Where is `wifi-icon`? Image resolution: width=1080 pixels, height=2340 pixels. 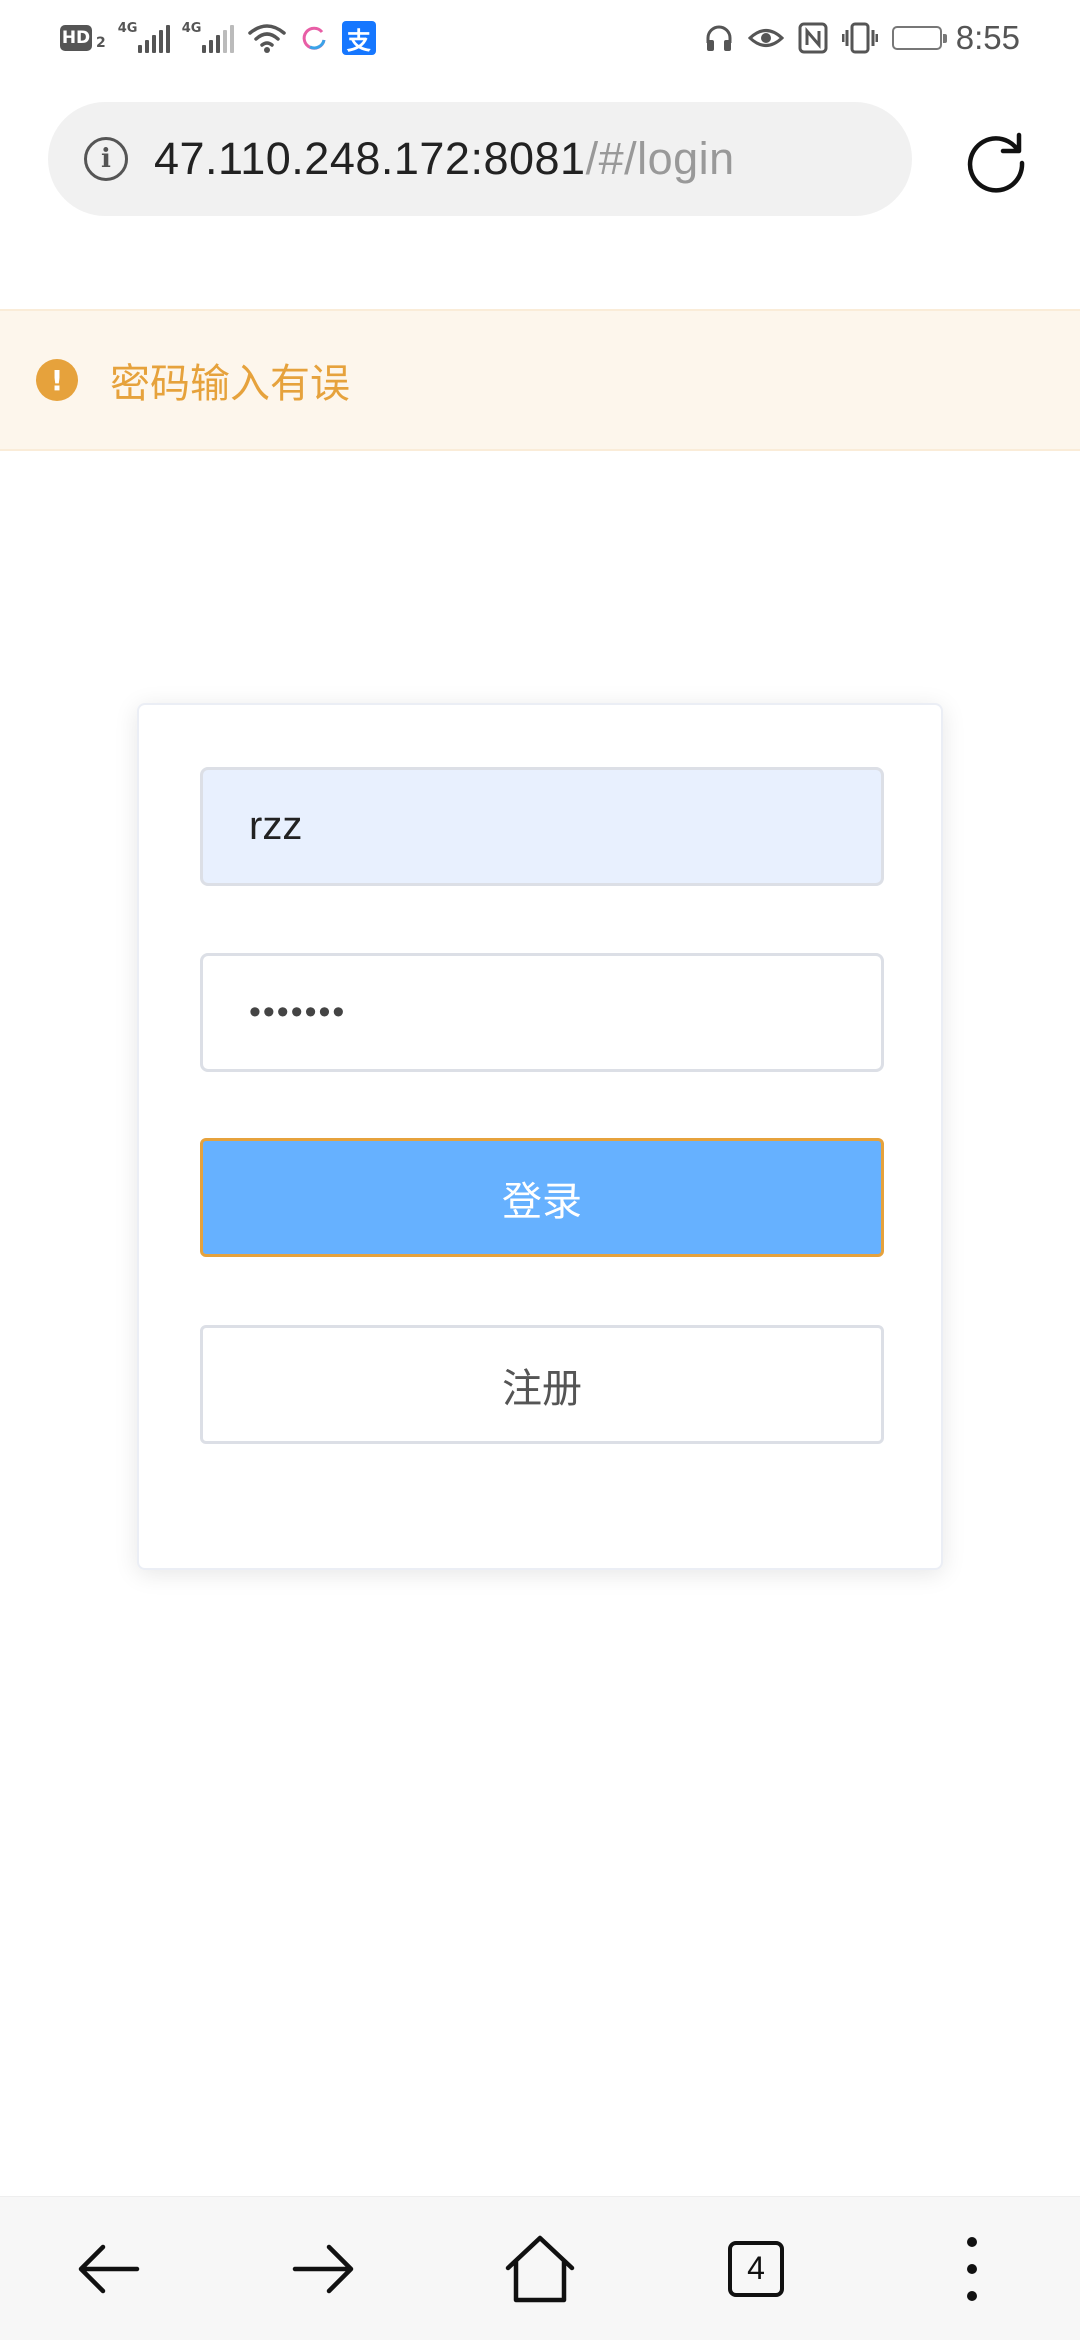
wifi-icon is located at coordinates (267, 38).